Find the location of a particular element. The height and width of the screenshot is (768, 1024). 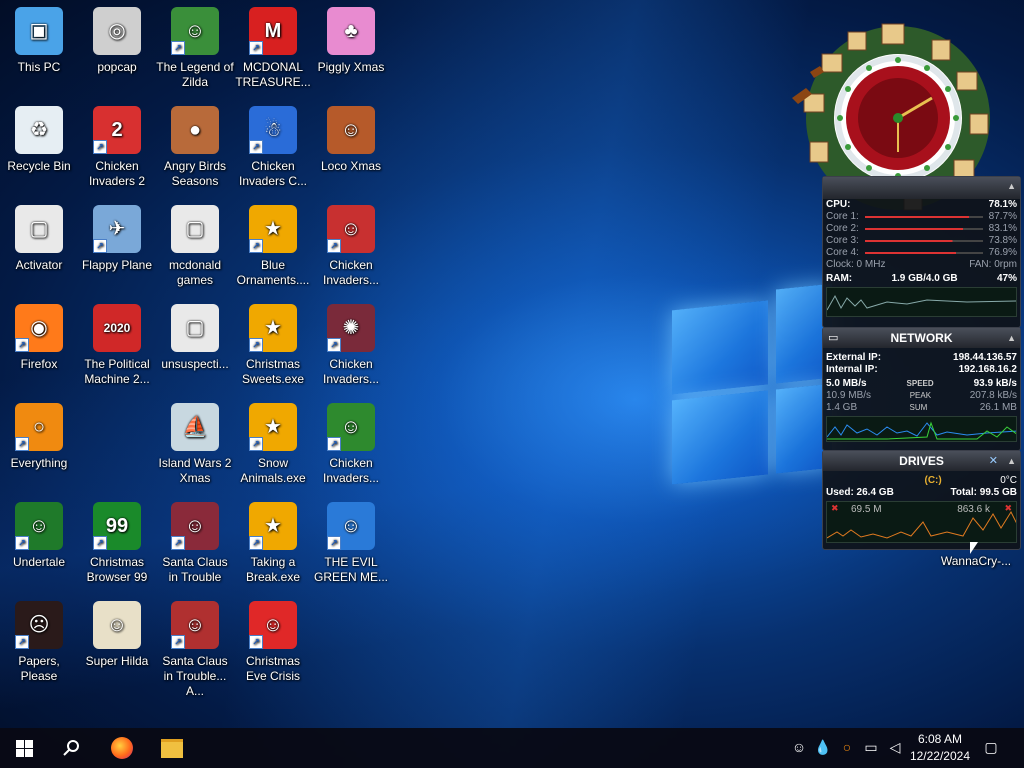

icon-label: popcap is located at coordinates (117, 67).